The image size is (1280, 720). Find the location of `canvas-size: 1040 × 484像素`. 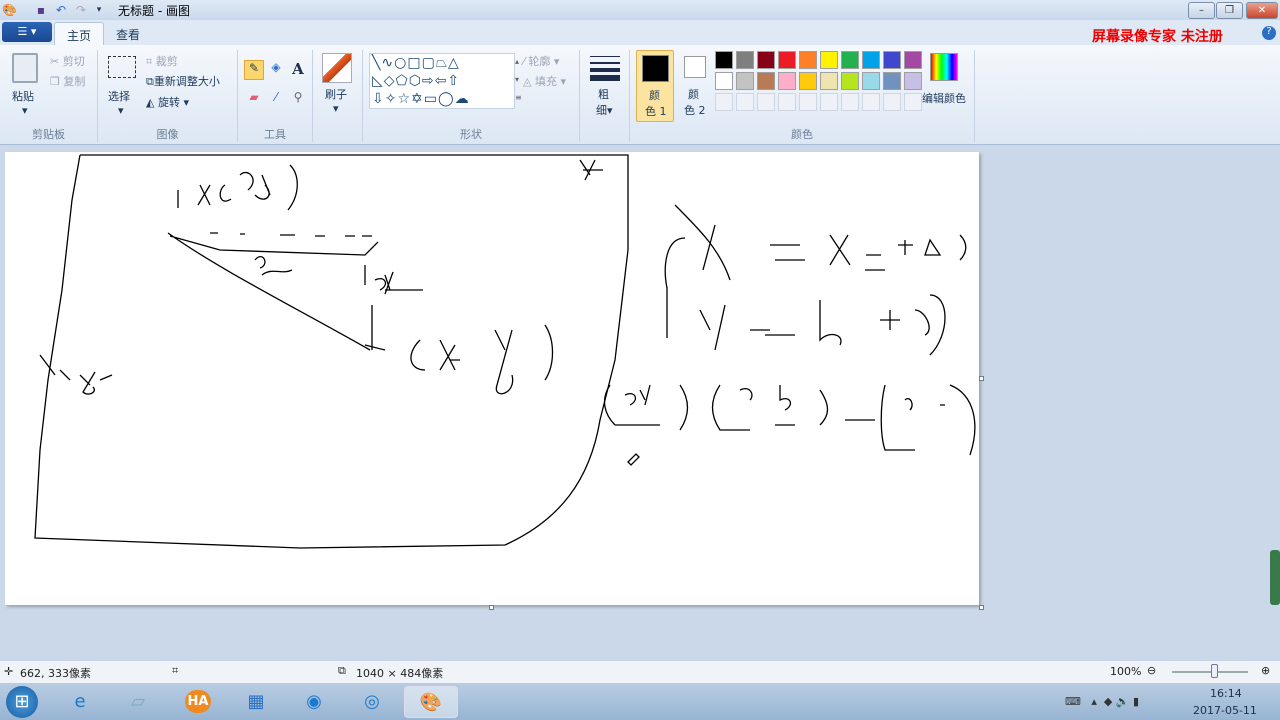

canvas-size: 1040 × 484像素 is located at coordinates (400, 673).